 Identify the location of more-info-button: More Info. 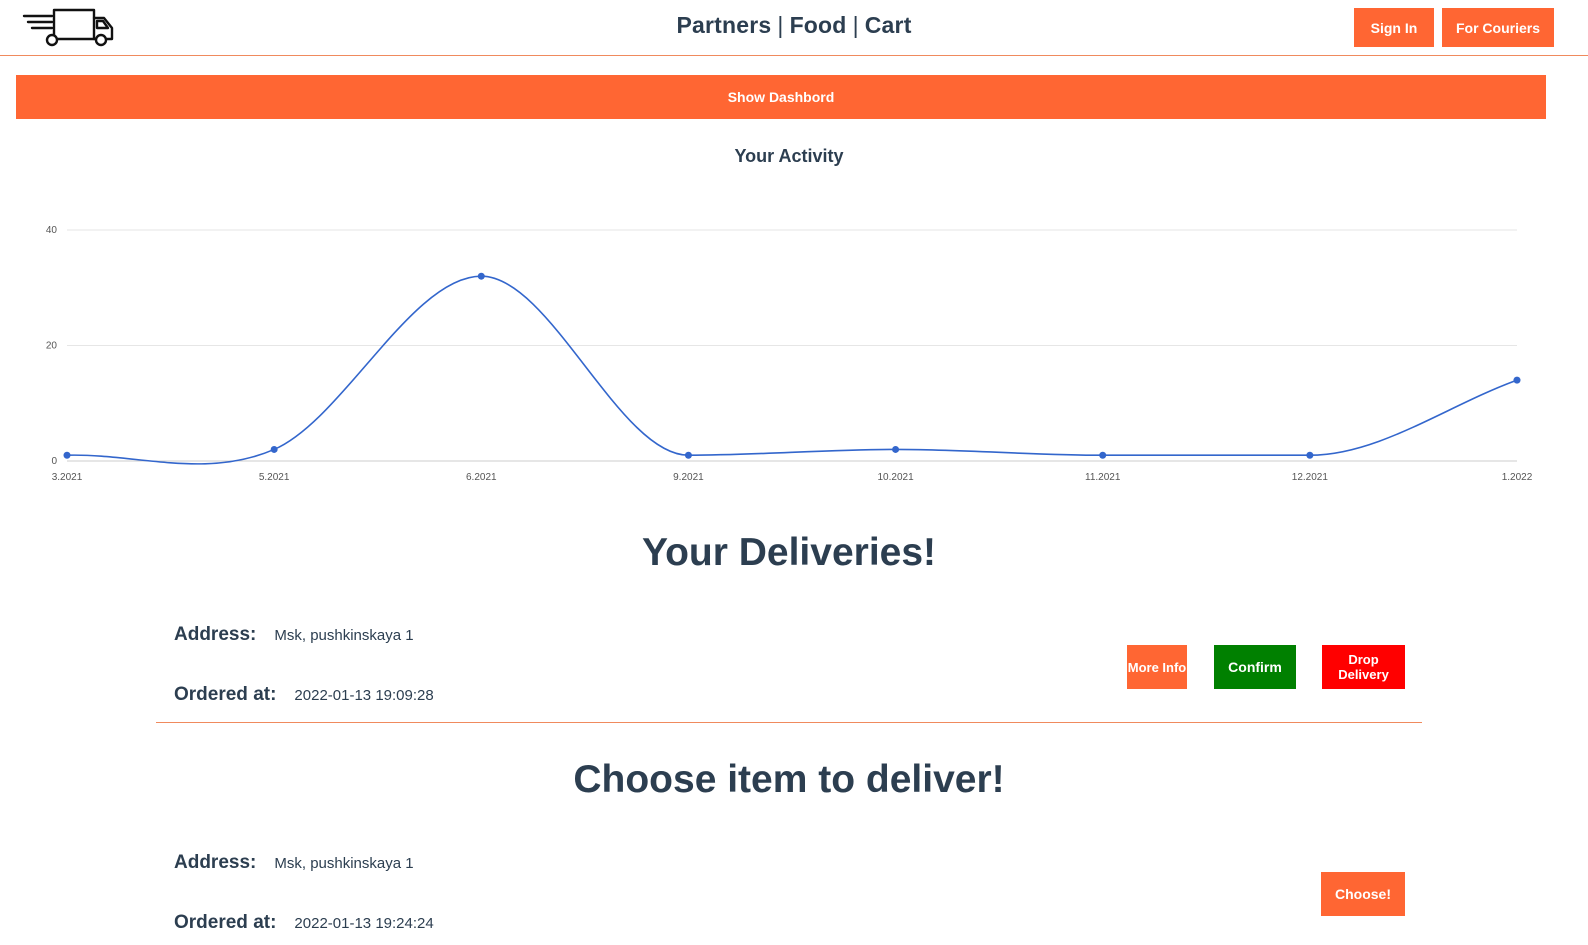
(1157, 667).